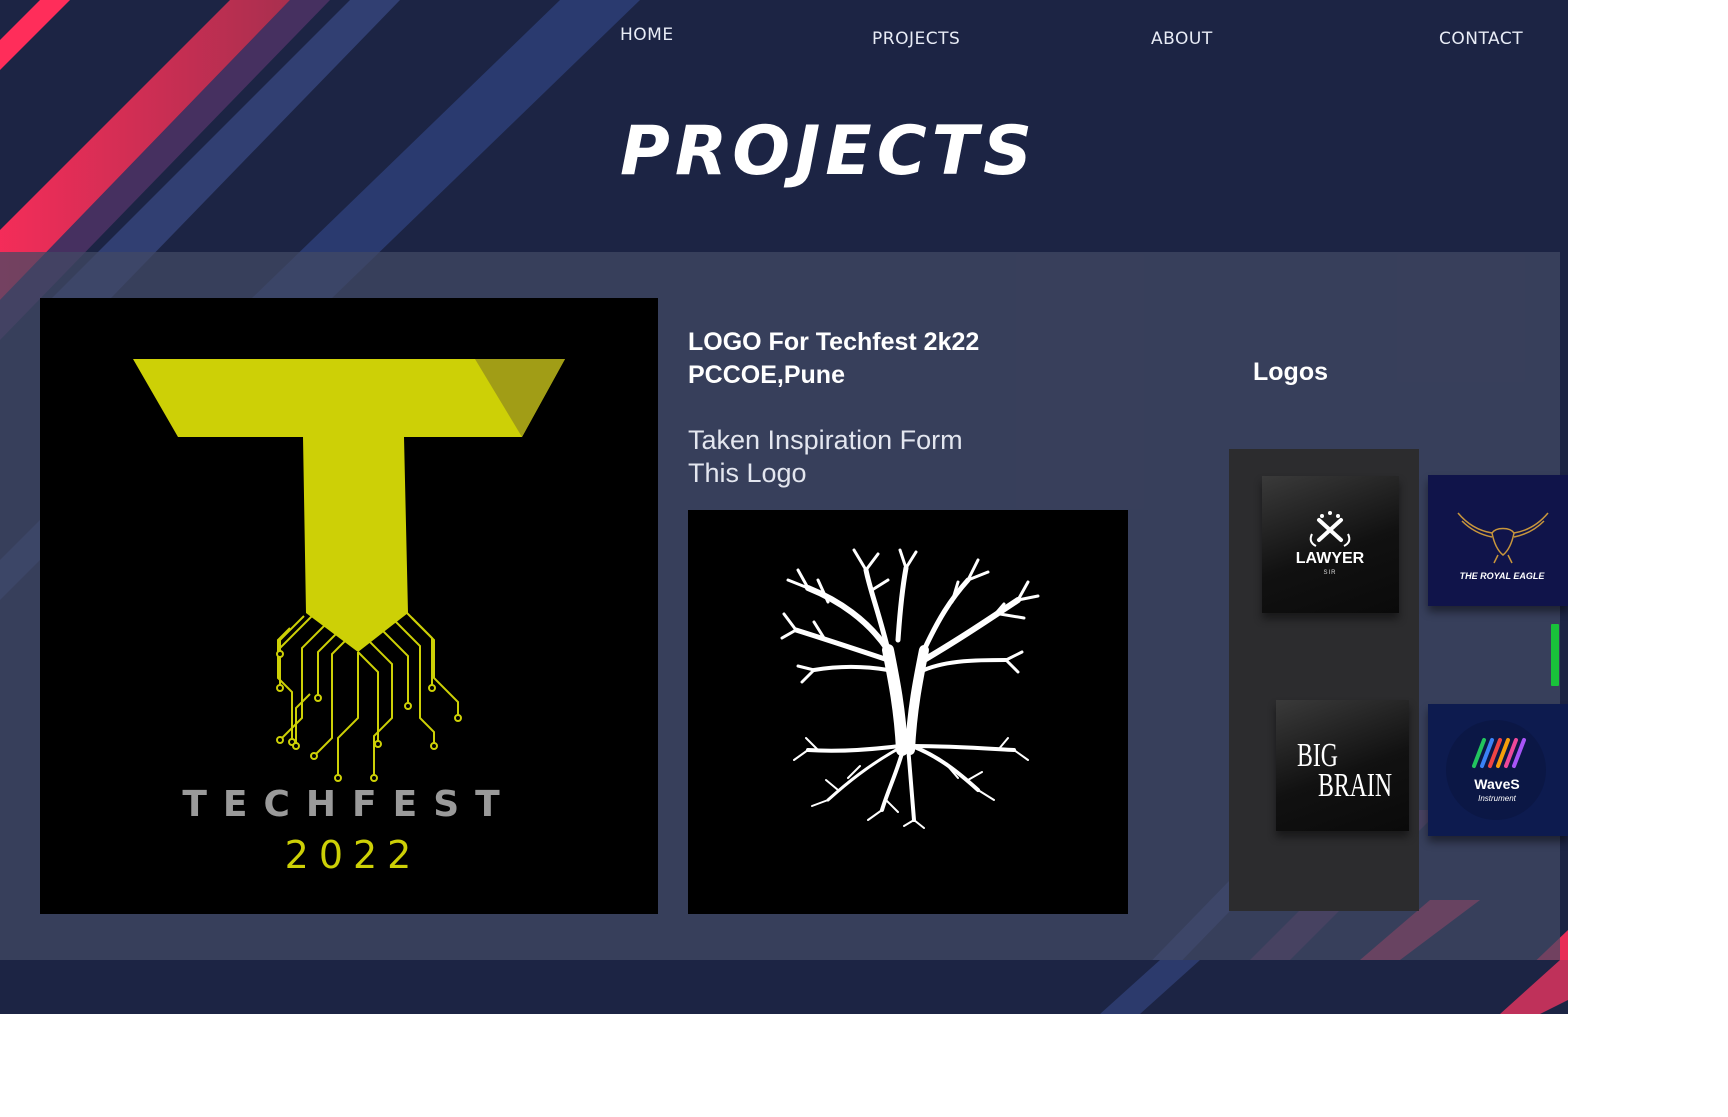 The height and width of the screenshot is (1117, 1728). What do you see at coordinates (825, 440) in the screenshot?
I see `project-desc-line1: Taken Inspiration Form` at bounding box center [825, 440].